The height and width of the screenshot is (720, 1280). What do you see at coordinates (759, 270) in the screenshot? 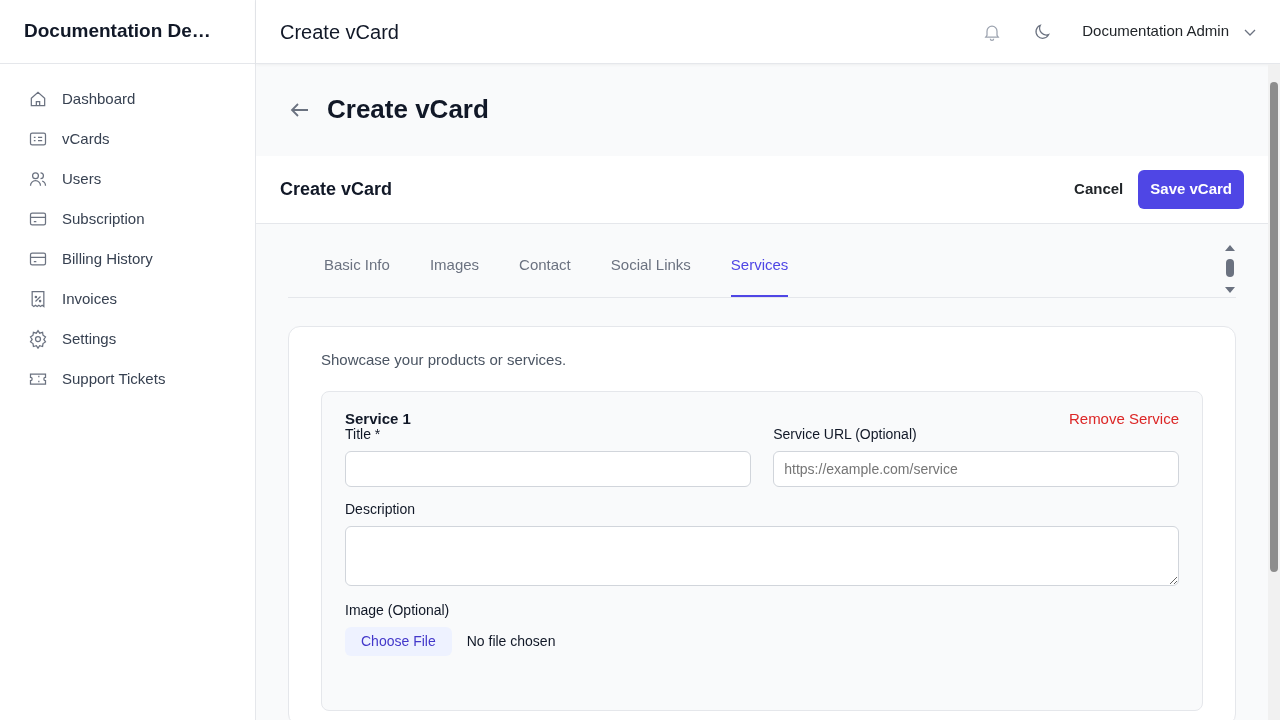
I see `tab: Services` at bounding box center [759, 270].